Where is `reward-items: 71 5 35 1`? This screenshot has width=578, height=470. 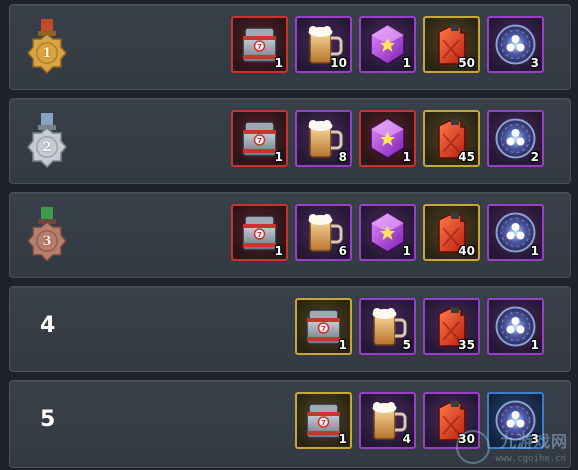 reward-items: 71 5 35 1 is located at coordinates (419, 326).